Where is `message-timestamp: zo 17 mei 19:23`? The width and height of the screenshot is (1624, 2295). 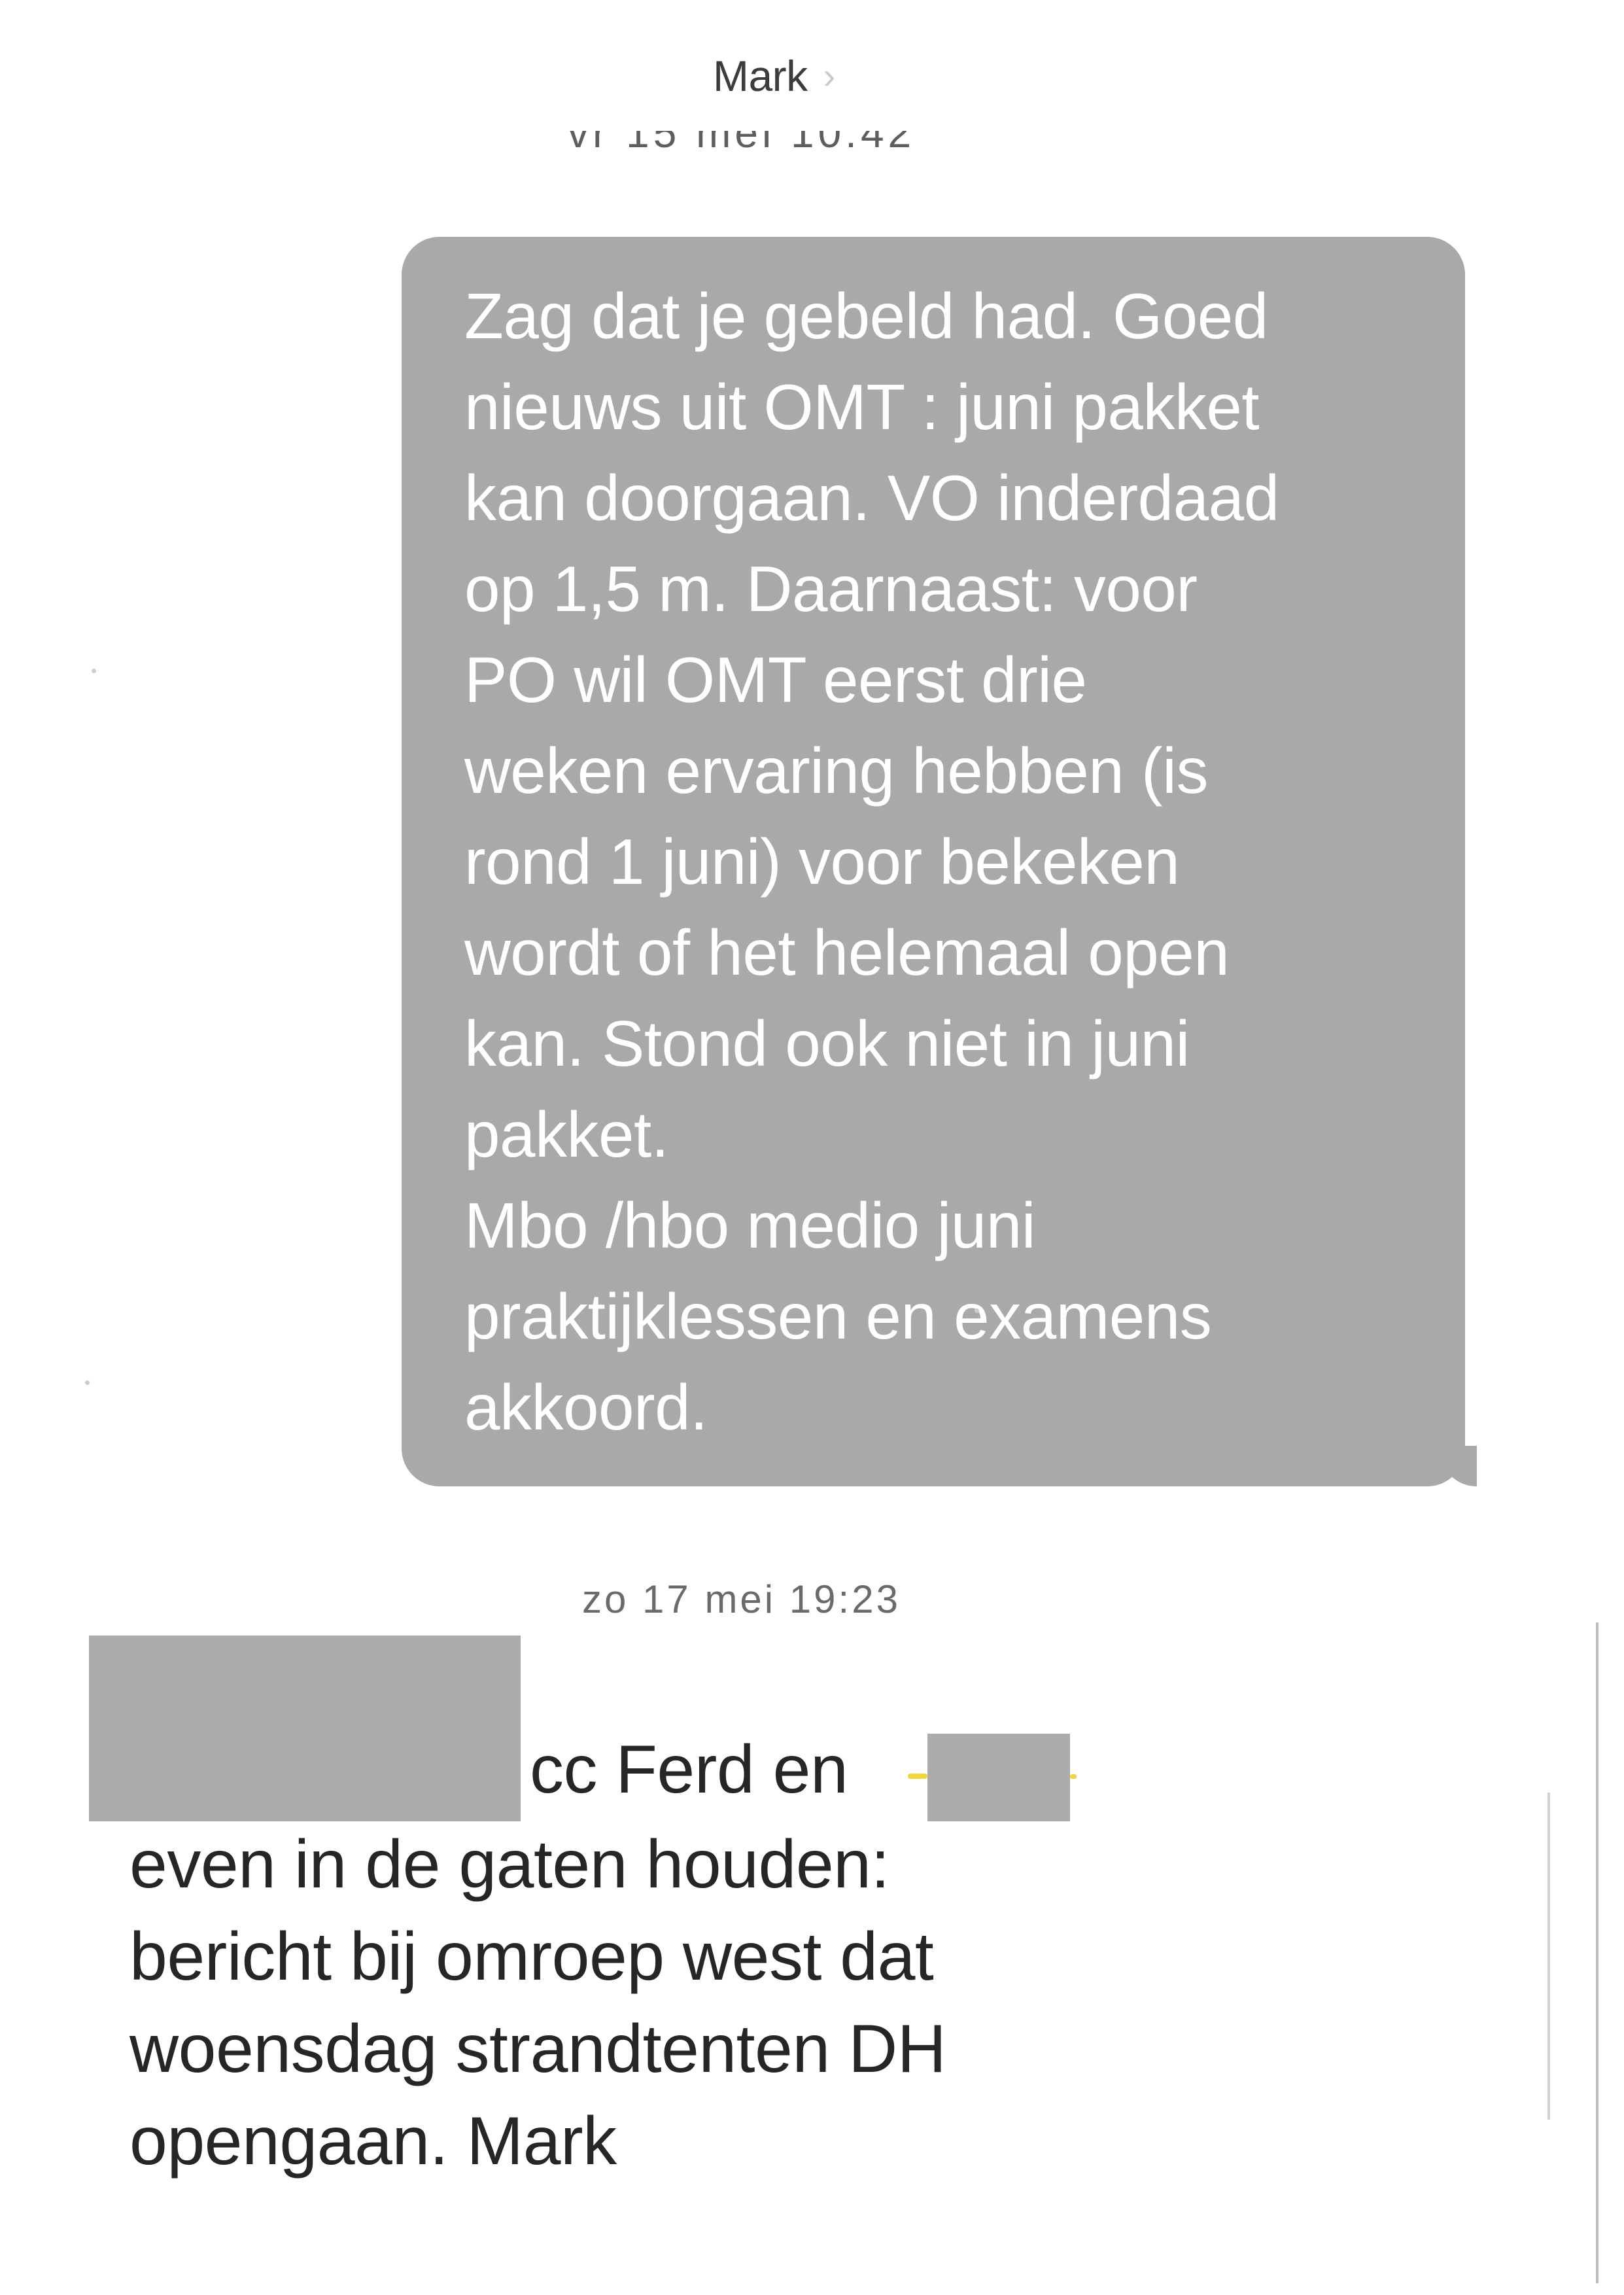
message-timestamp: zo 17 mei 19:23 is located at coordinates (742, 1599).